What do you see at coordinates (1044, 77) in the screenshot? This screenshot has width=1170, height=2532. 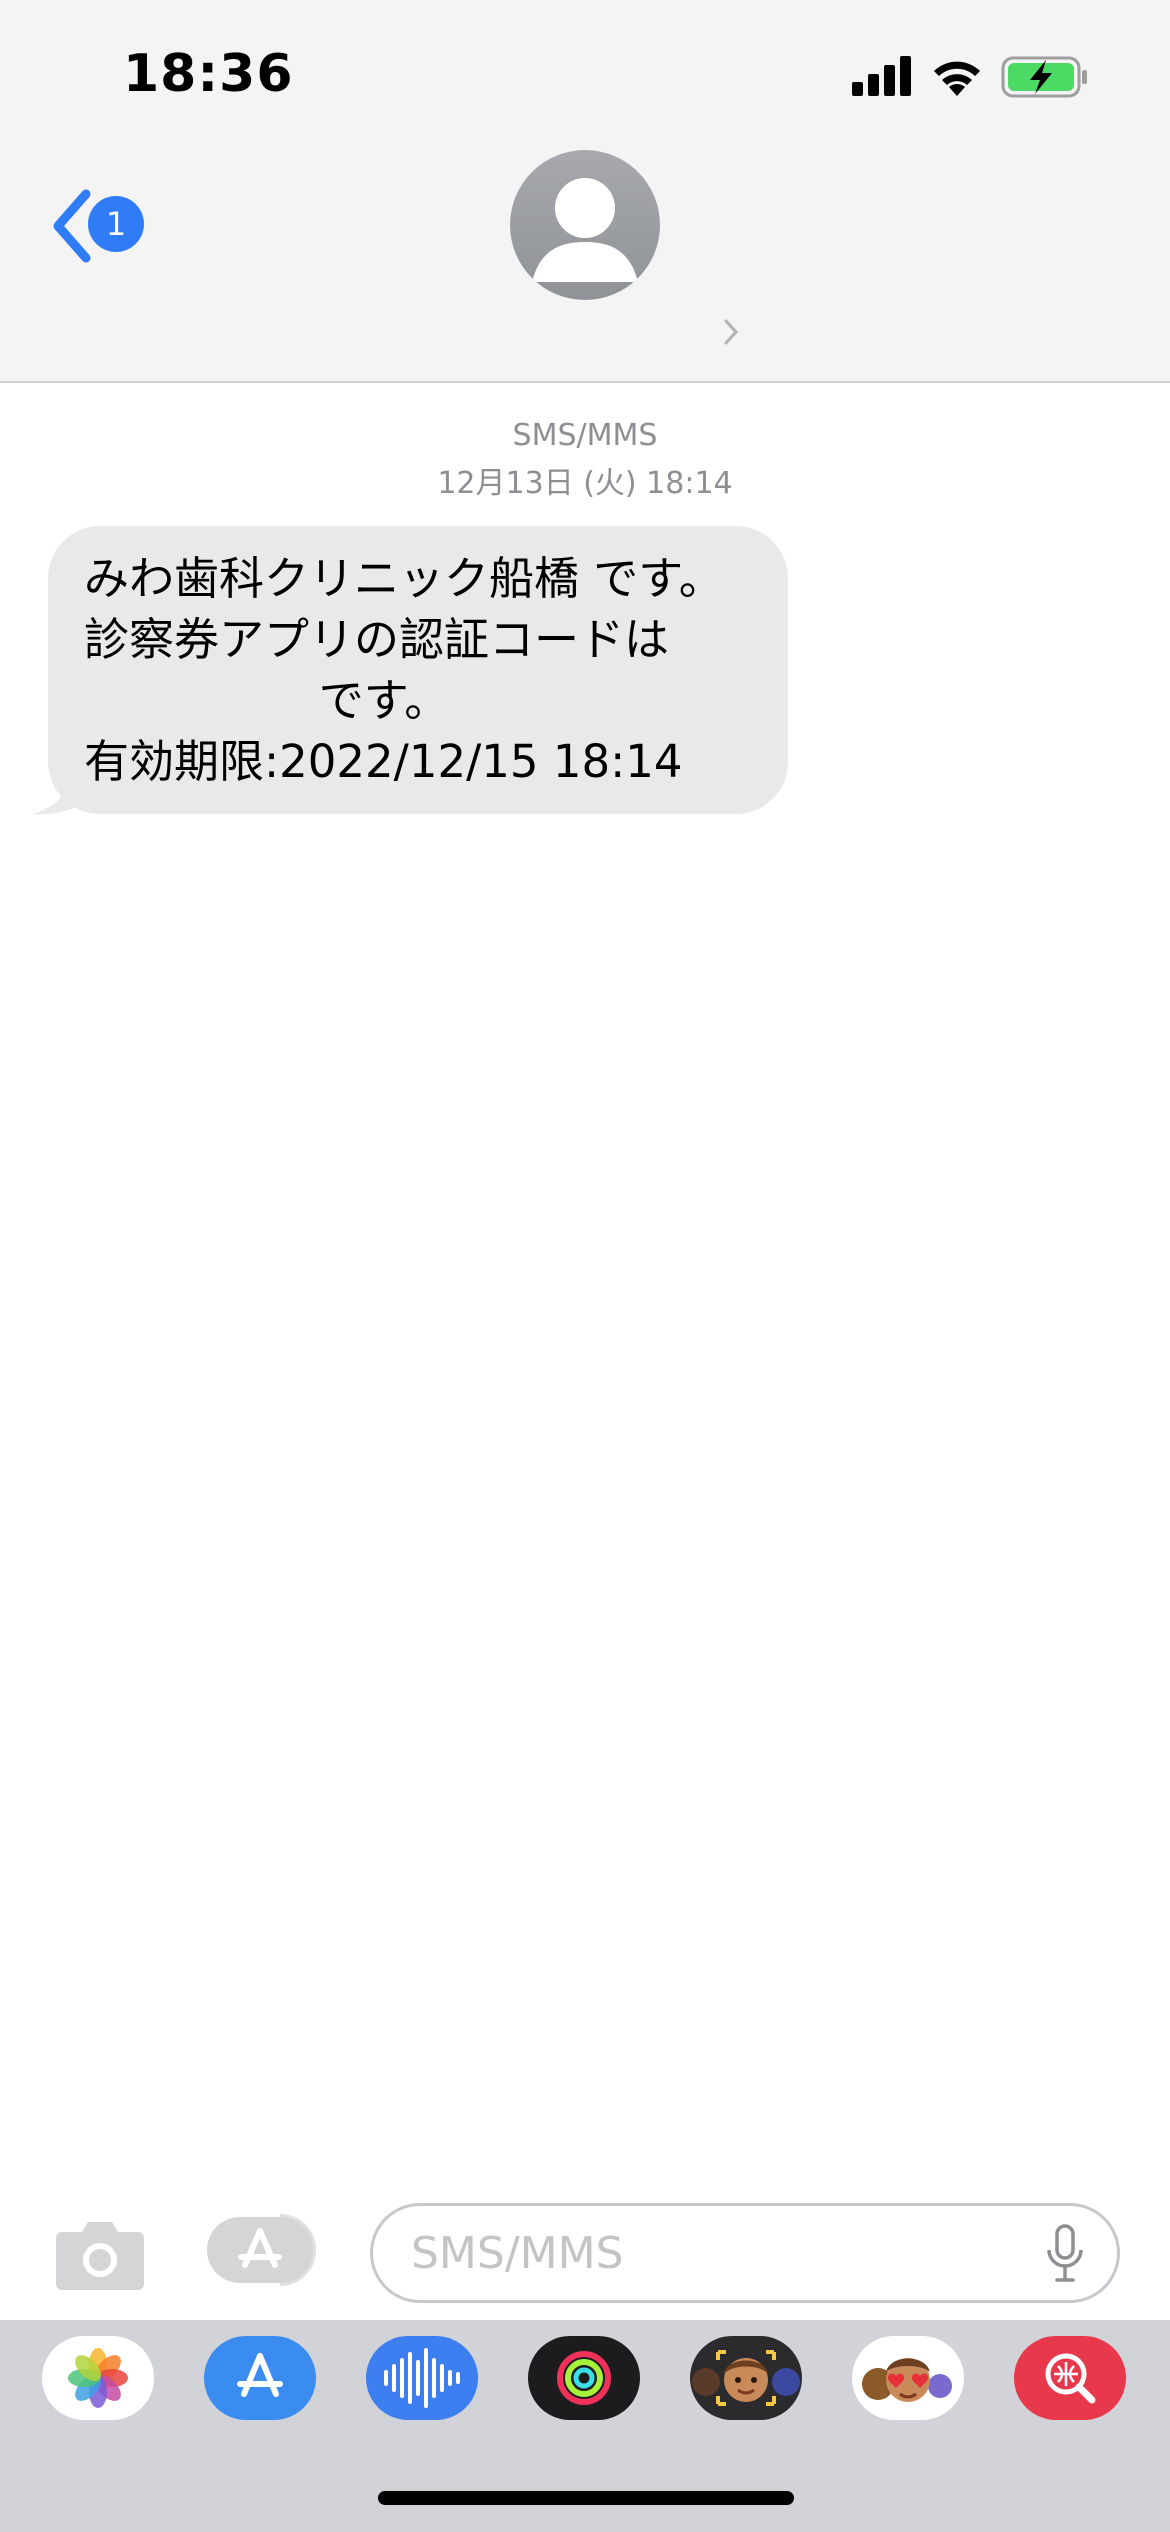 I see `battery-charging-icon` at bounding box center [1044, 77].